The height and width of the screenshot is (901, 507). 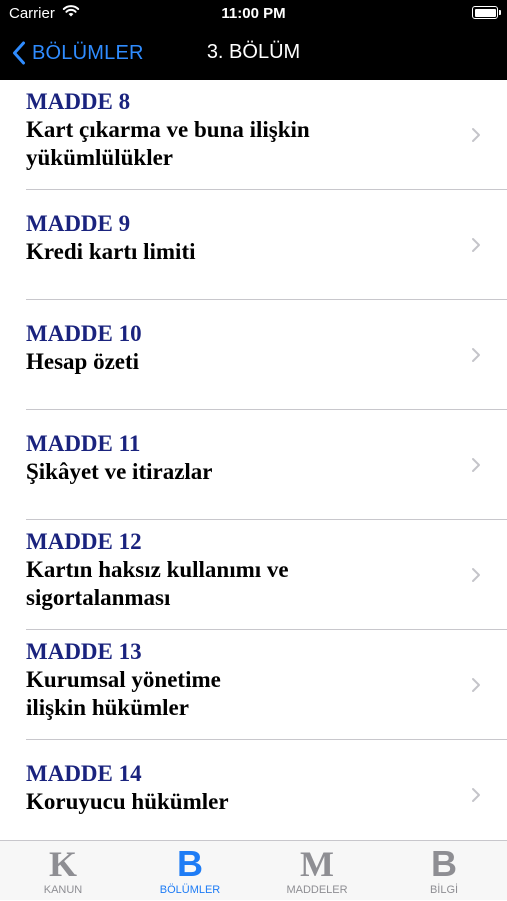 I want to click on article-code: MADDE 12, so click(x=84, y=541).